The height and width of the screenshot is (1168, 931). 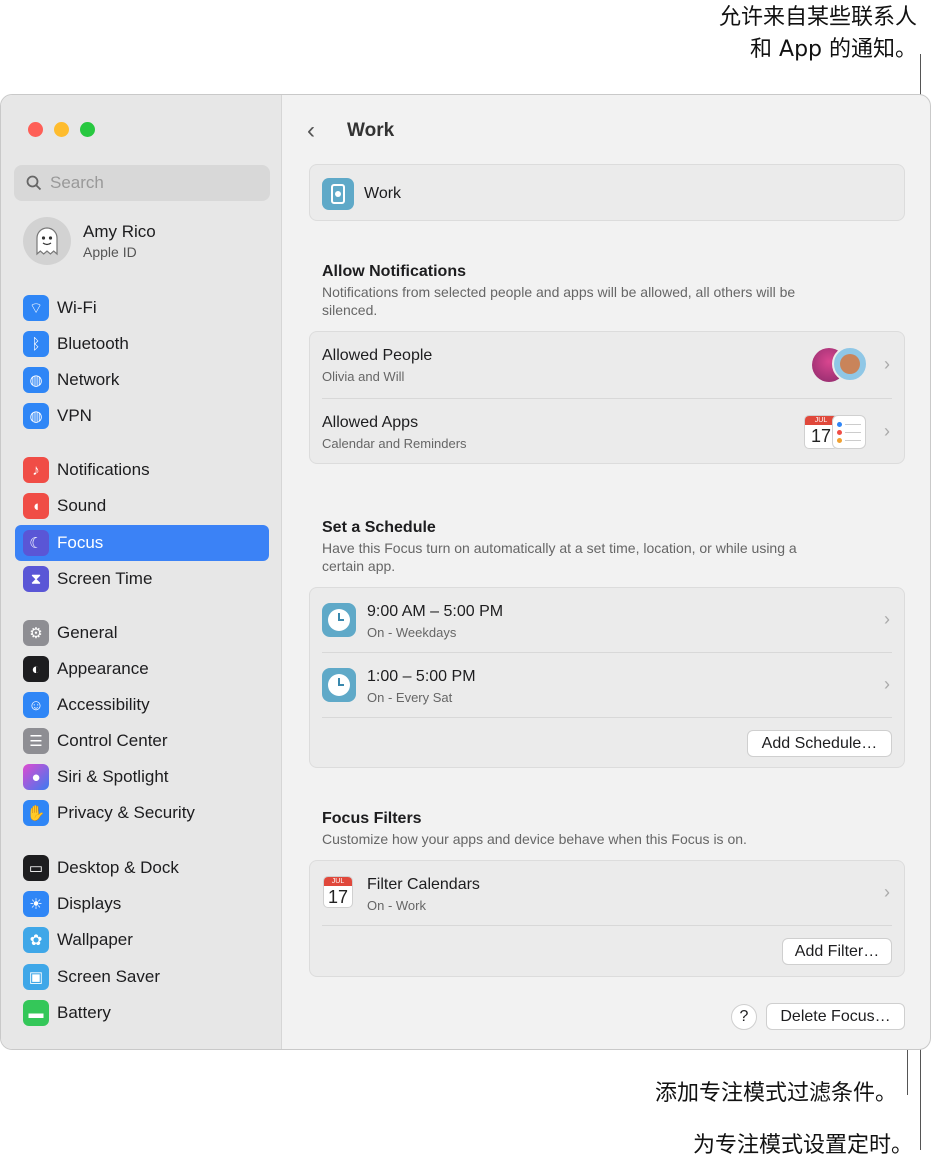 I want to click on sidebar-item-displays: ☀ Displays, so click(x=142, y=904).